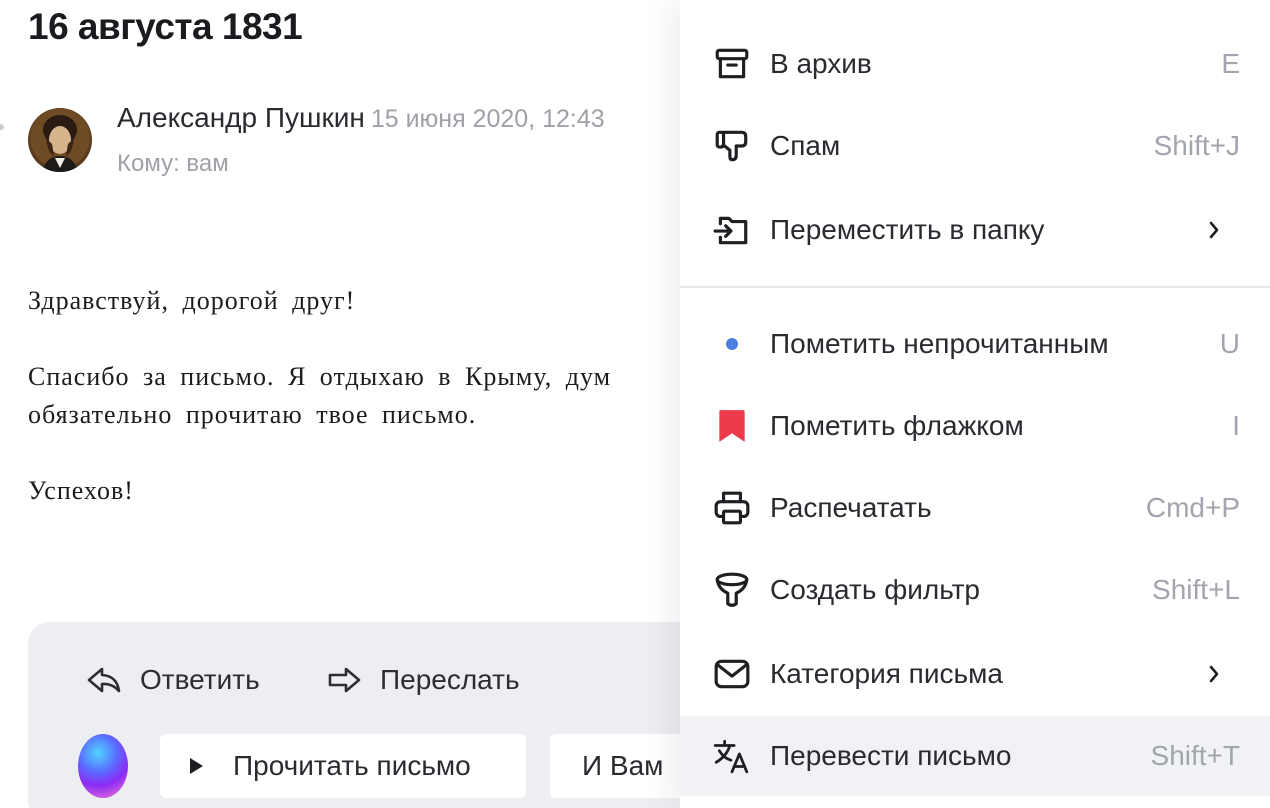  What do you see at coordinates (875, 589) in the screenshot?
I see `menu-item-label: Создать фильтр` at bounding box center [875, 589].